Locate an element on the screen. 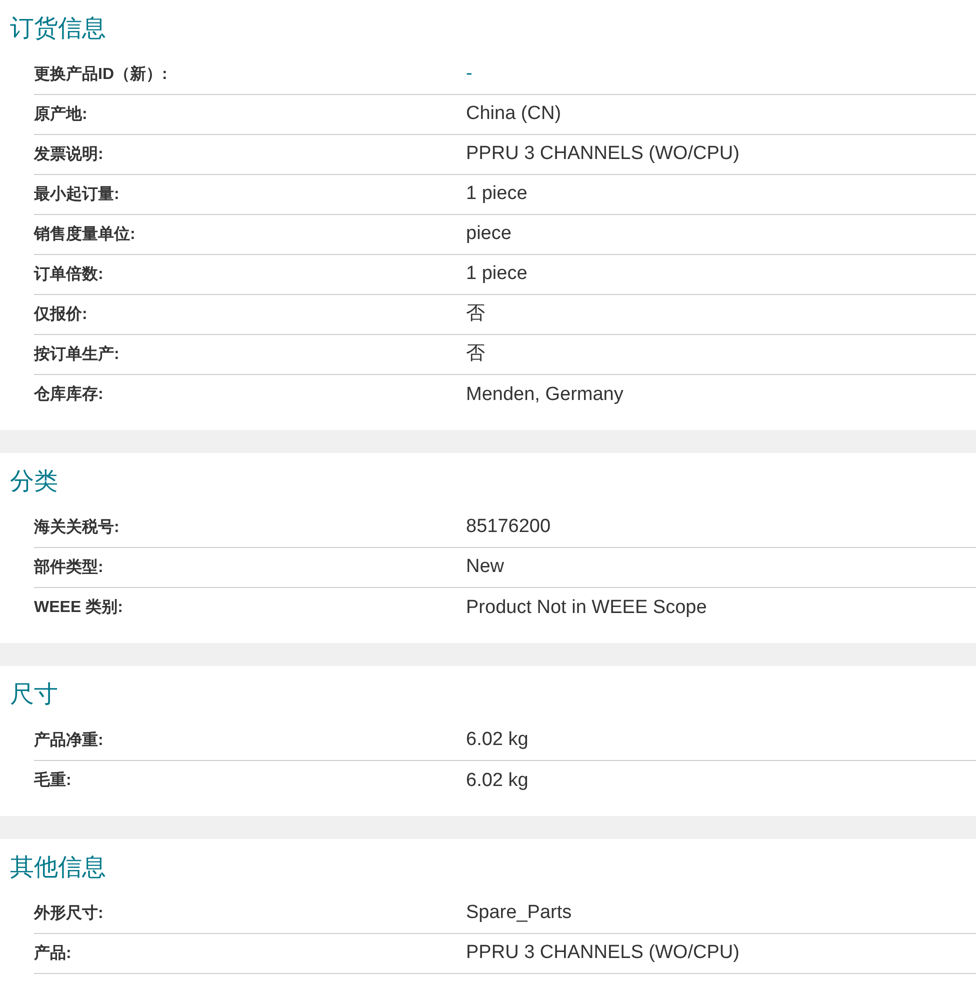 The height and width of the screenshot is (981, 976). section-title: 分类 is located at coordinates (34, 482).